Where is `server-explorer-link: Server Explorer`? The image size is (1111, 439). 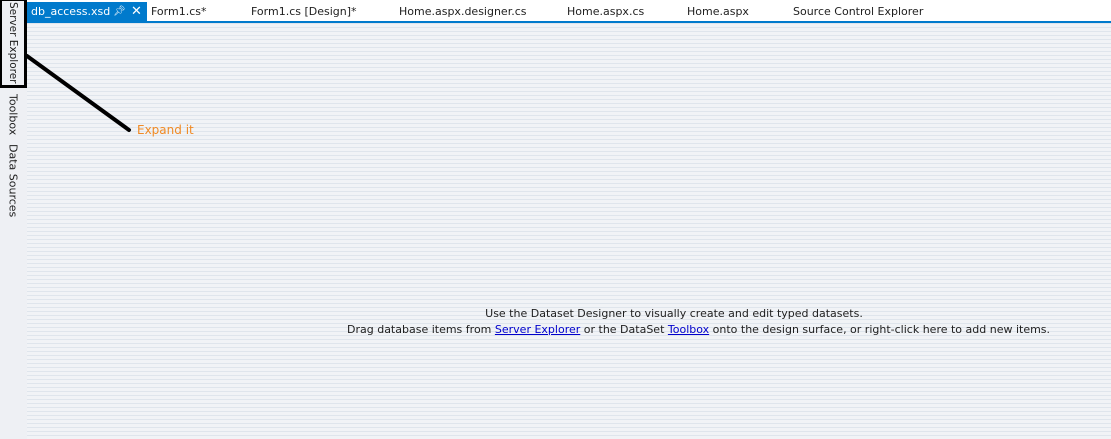
server-explorer-link: Server Explorer is located at coordinates (537, 329).